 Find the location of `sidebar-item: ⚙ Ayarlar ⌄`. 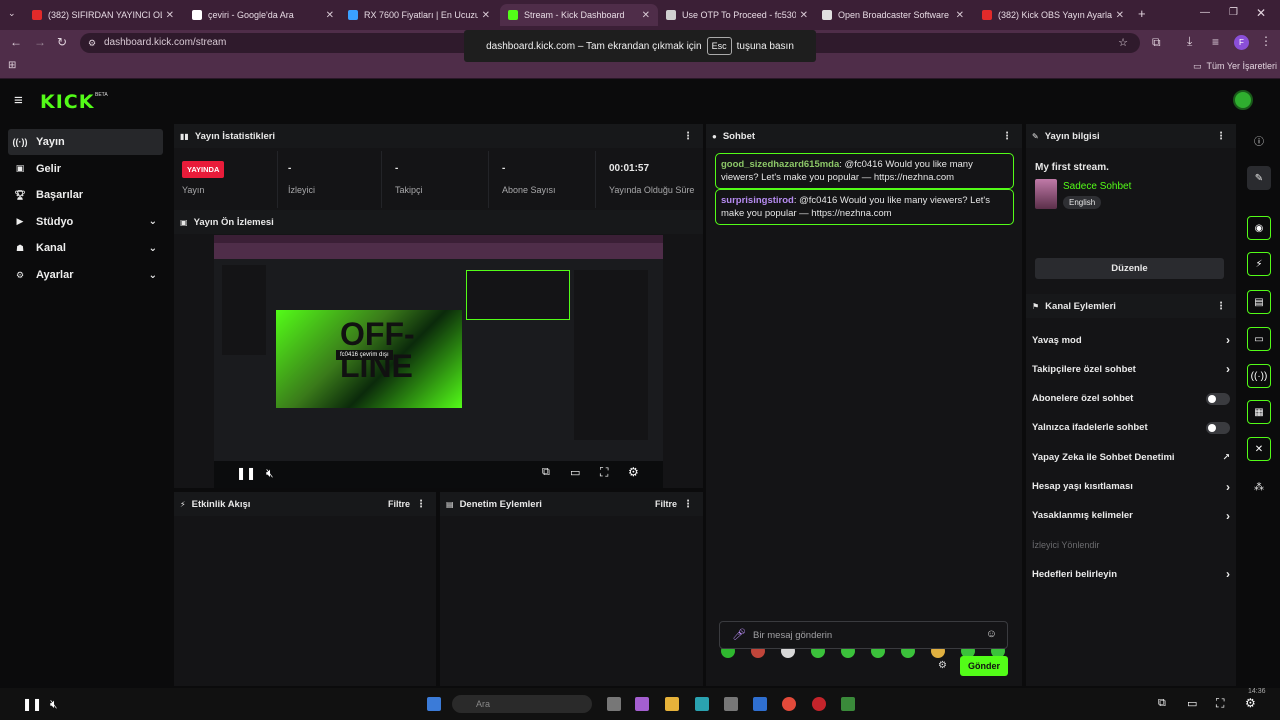

sidebar-item: ⚙ Ayarlar ⌄ is located at coordinates (85, 275).